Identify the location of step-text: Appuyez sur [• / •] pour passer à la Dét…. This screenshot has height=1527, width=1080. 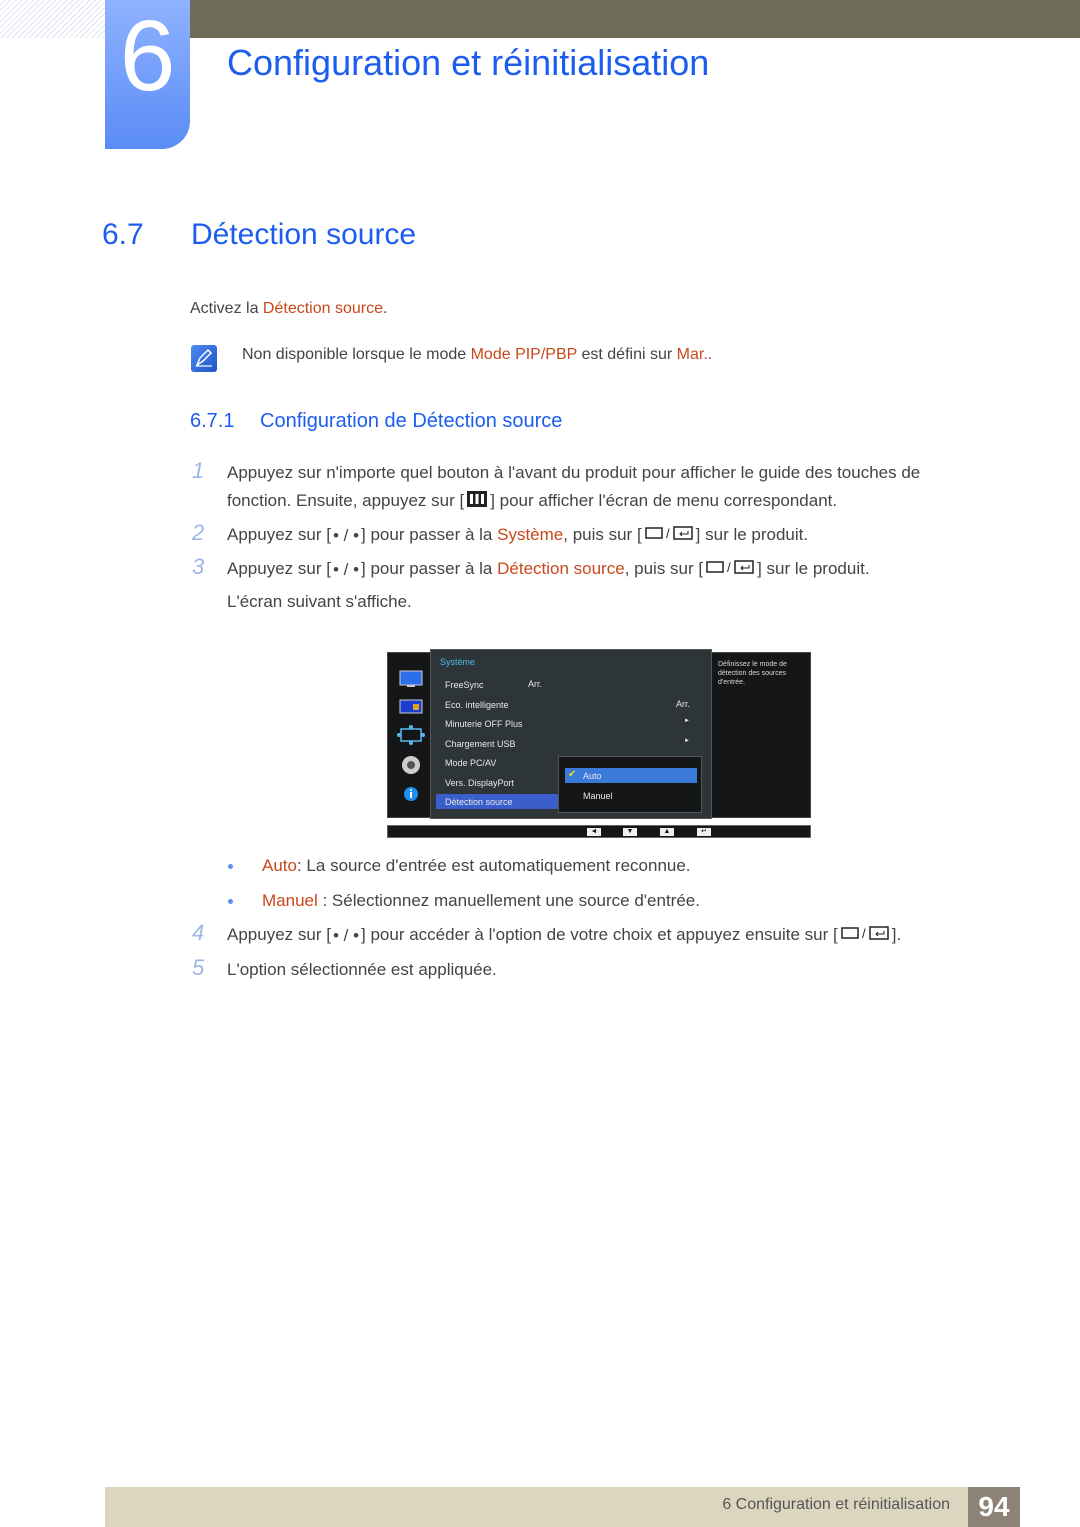
(548, 569).